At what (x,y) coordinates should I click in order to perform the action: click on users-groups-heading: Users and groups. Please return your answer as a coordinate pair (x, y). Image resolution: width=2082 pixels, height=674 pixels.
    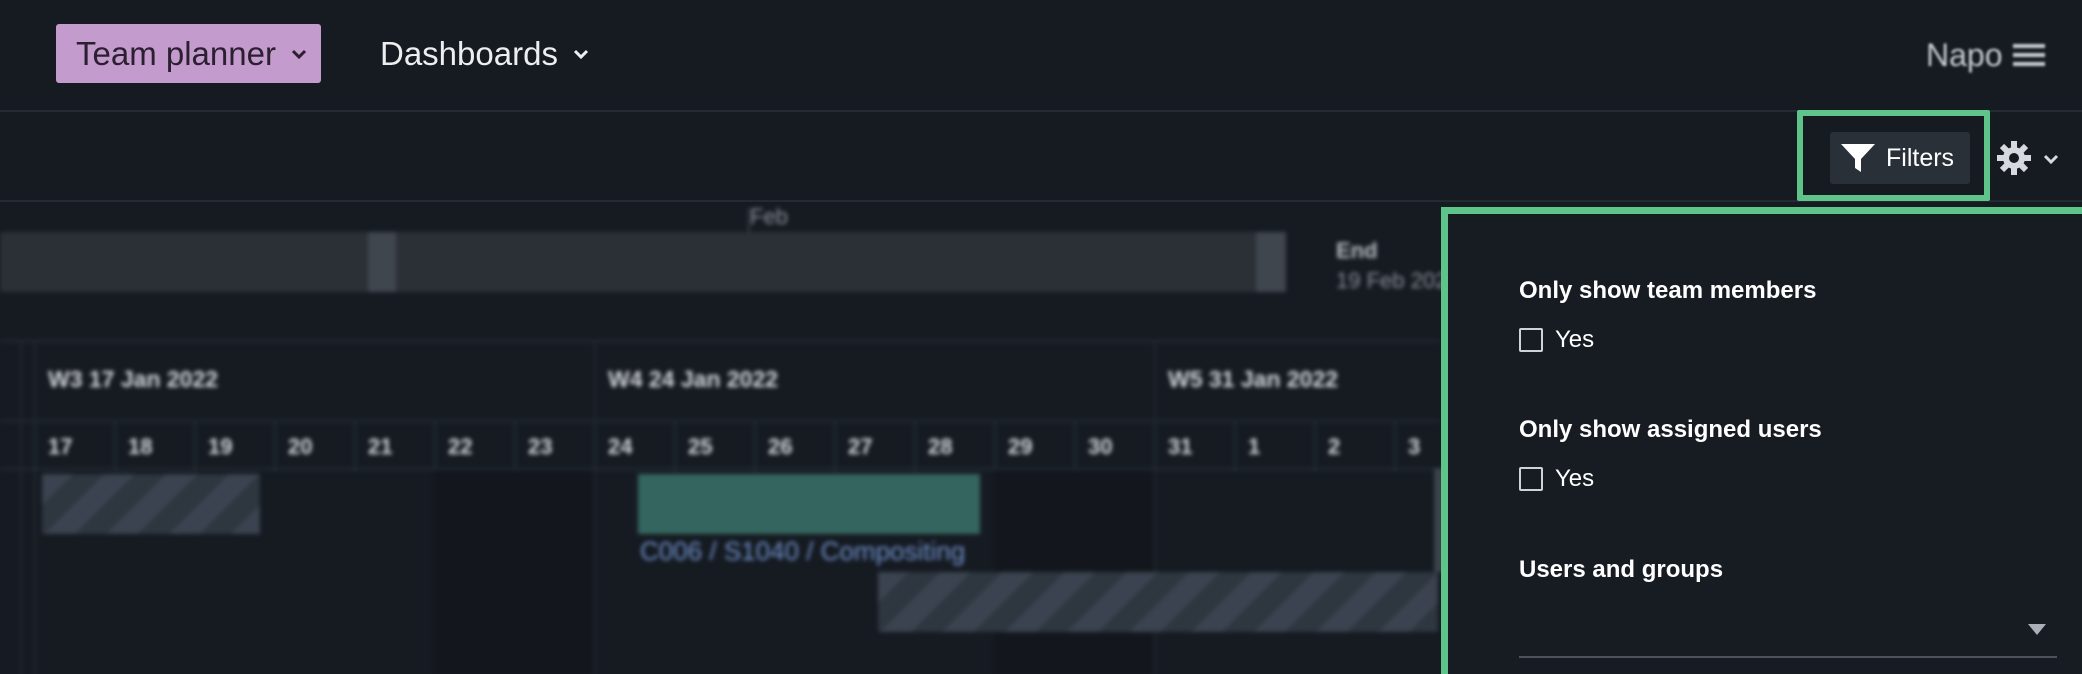
    Looking at the image, I should click on (1621, 569).